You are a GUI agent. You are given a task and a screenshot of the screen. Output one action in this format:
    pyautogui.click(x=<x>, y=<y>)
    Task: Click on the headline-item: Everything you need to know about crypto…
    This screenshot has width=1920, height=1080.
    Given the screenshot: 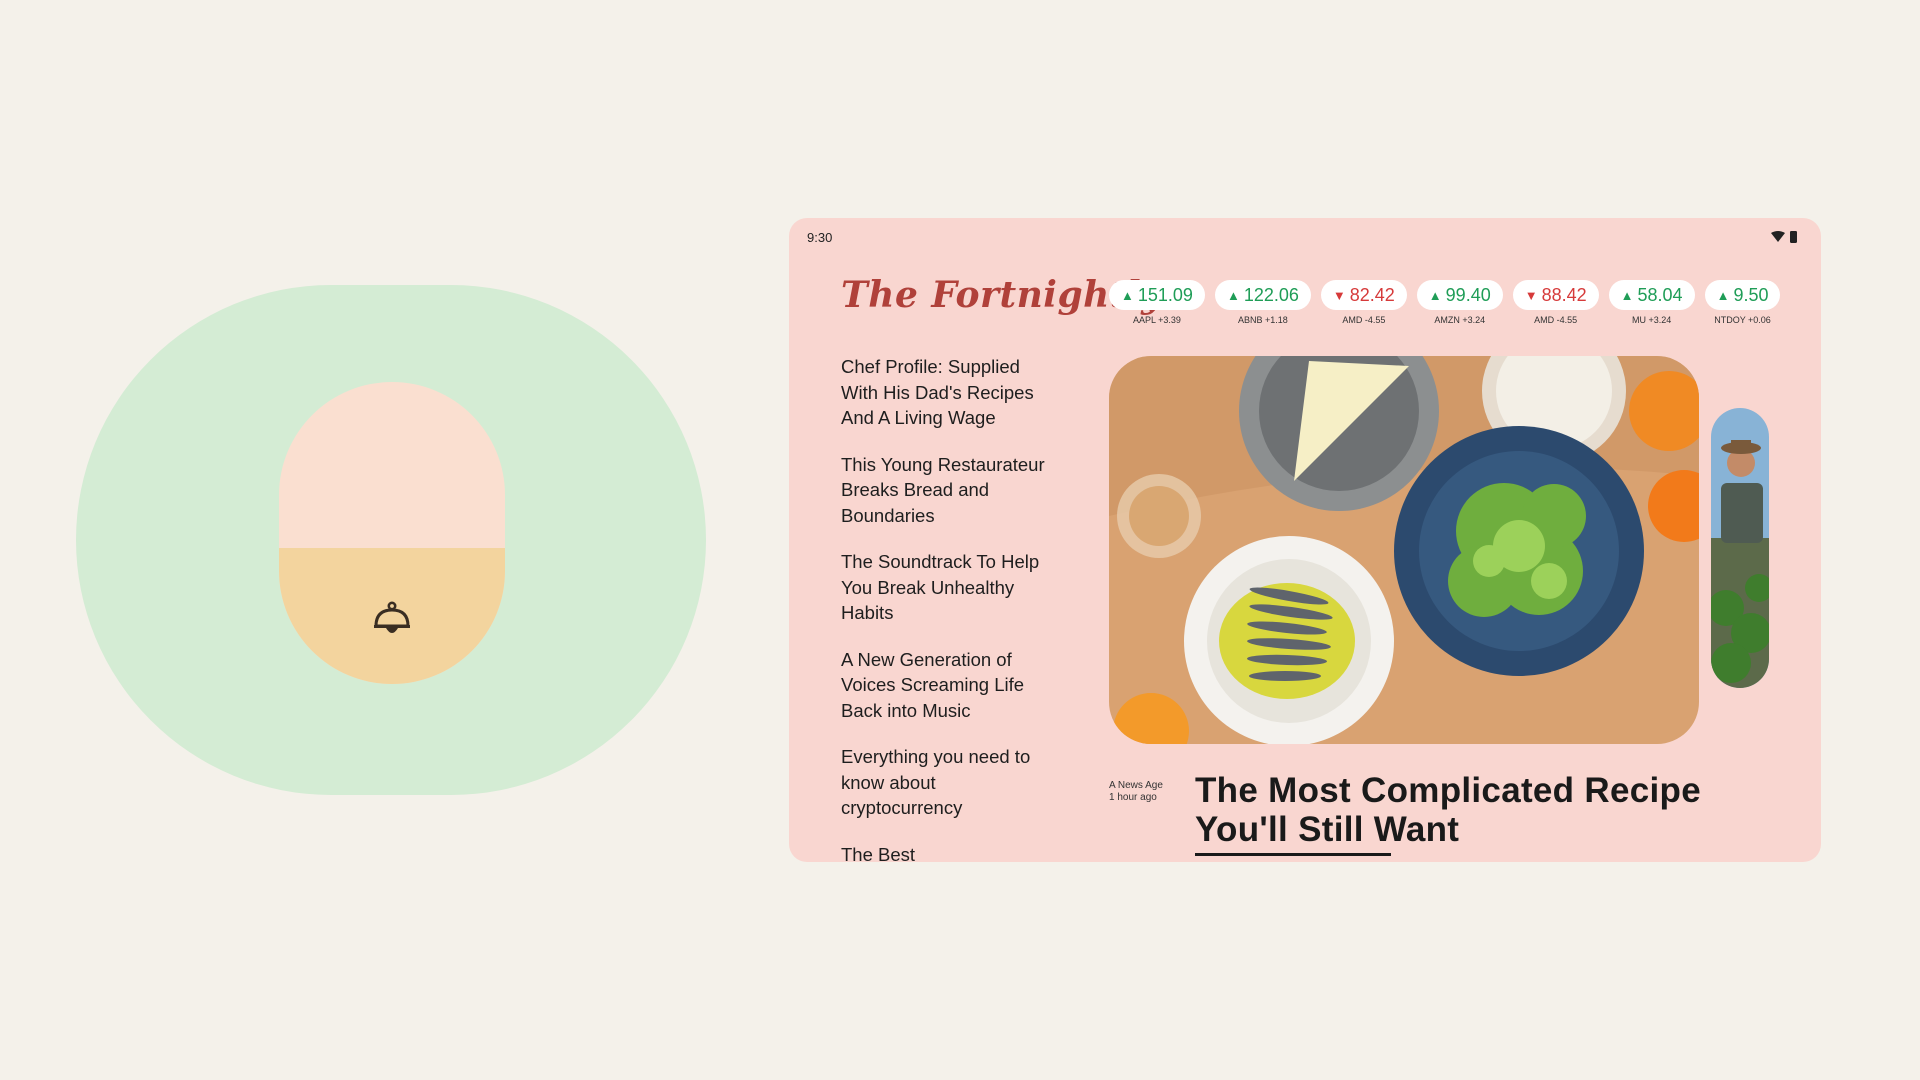 What is the action you would take?
    pyautogui.click(x=946, y=782)
    